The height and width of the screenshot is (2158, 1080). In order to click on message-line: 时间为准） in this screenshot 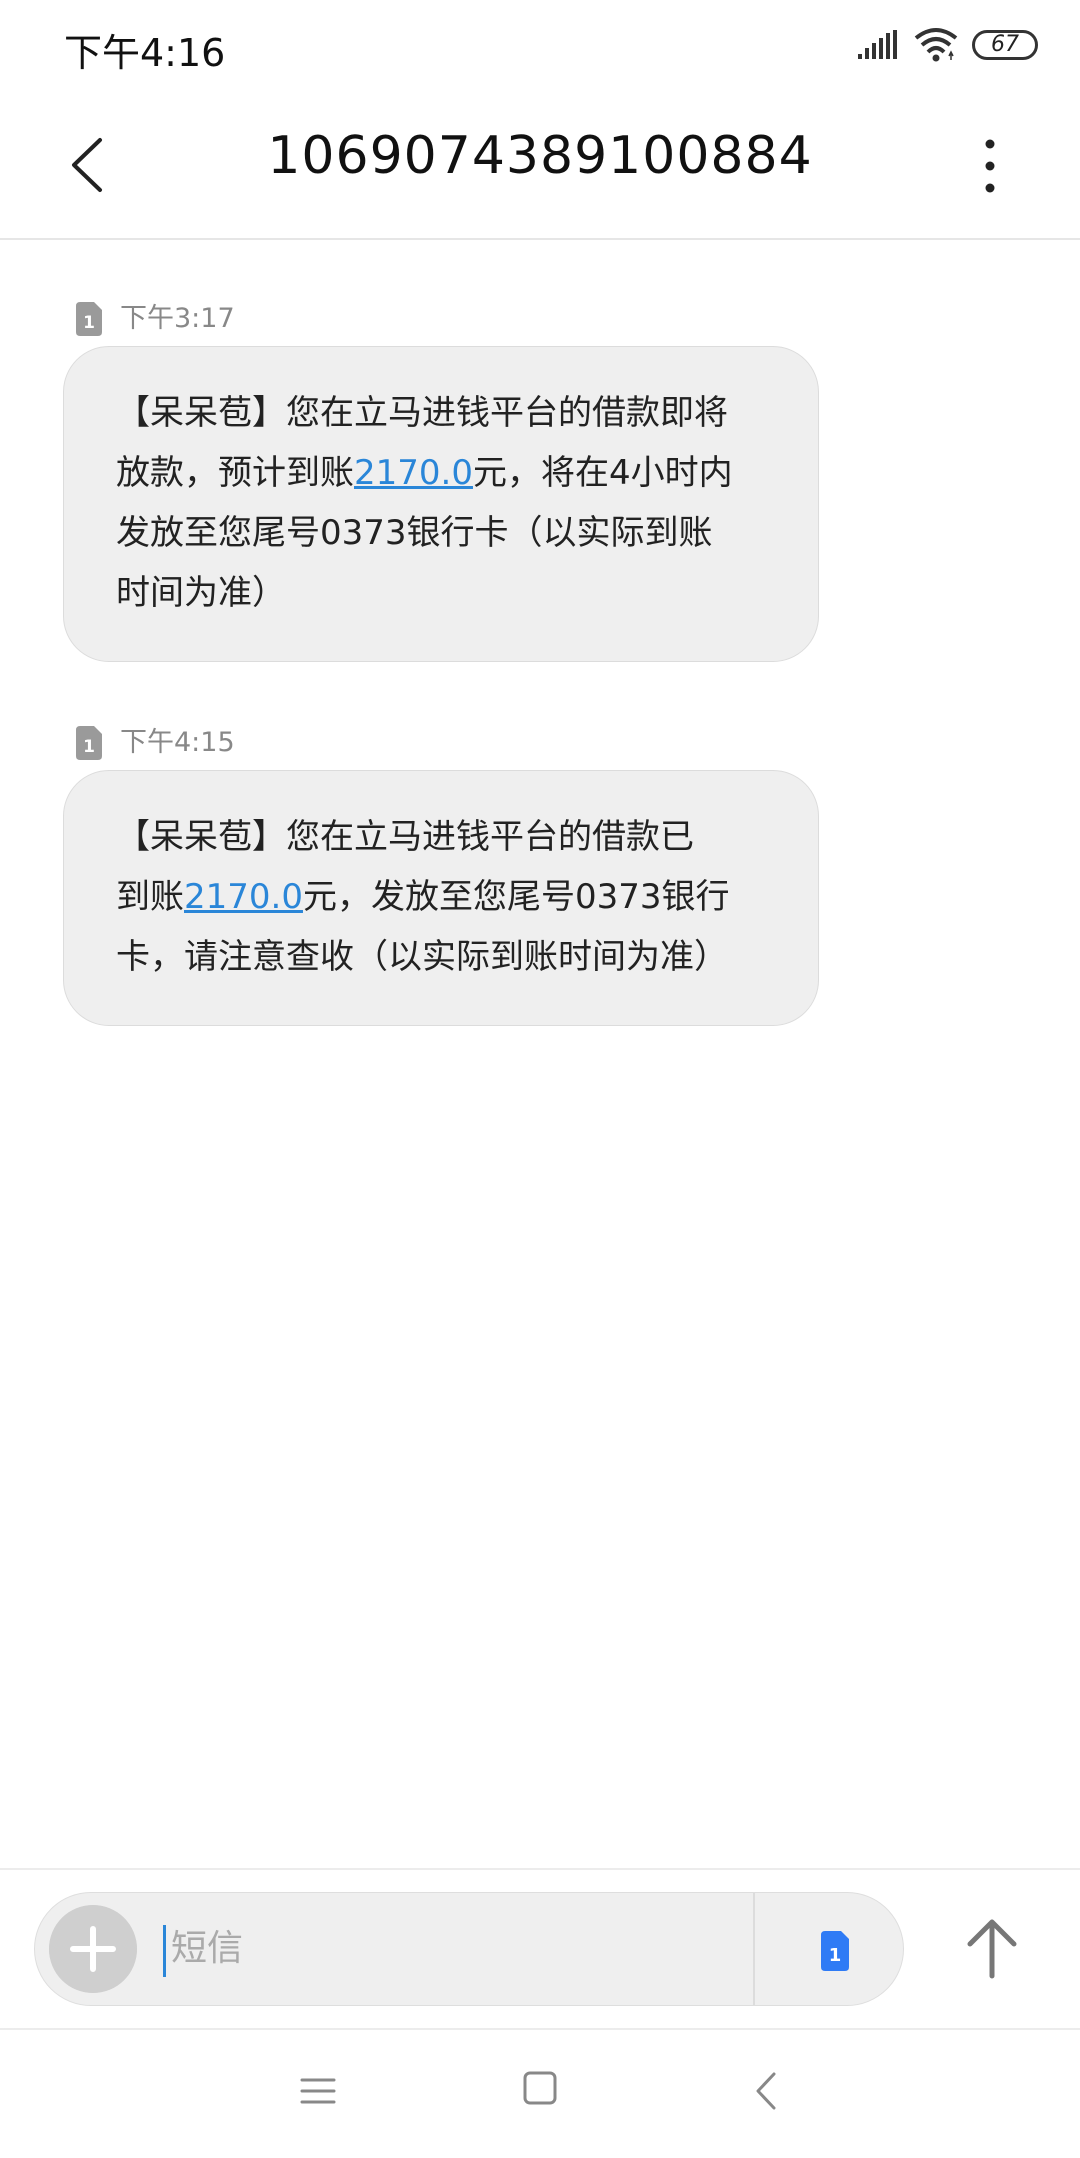, I will do `click(201, 593)`.